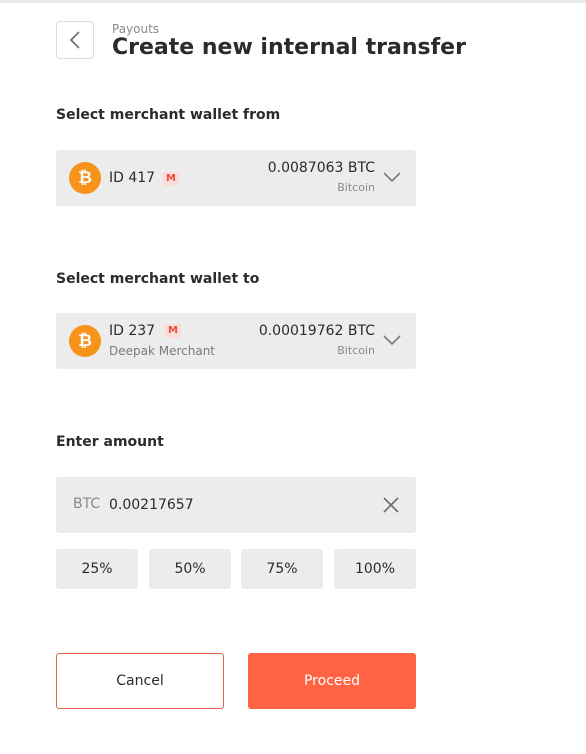 This screenshot has width=586, height=754. Describe the element at coordinates (391, 505) in the screenshot. I see `clear-icon` at that location.